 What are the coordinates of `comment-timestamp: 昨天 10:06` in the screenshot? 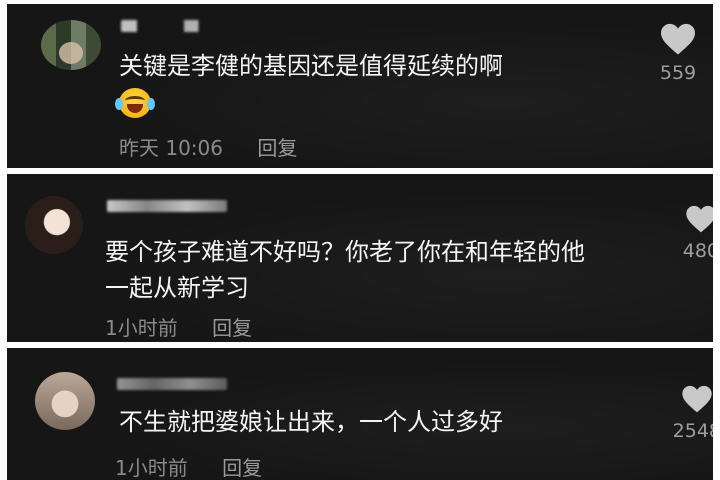 It's located at (171, 148).